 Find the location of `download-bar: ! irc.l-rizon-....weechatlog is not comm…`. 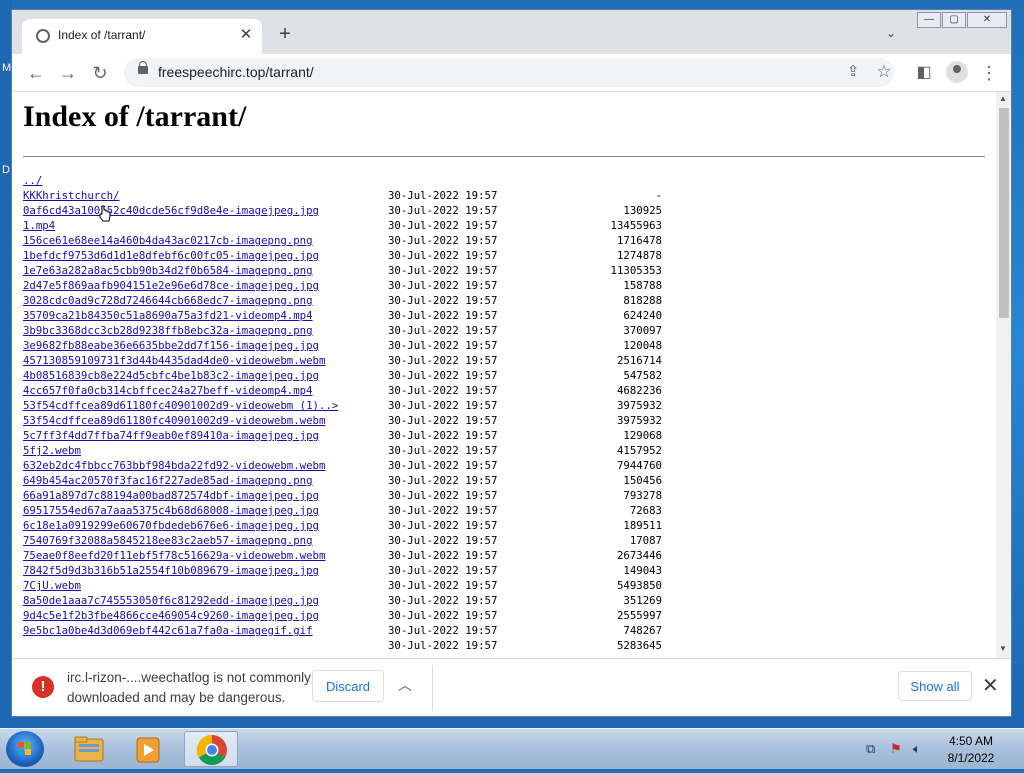

download-bar: ! irc.l-rizon-....weechatlog is not comm… is located at coordinates (511, 687).